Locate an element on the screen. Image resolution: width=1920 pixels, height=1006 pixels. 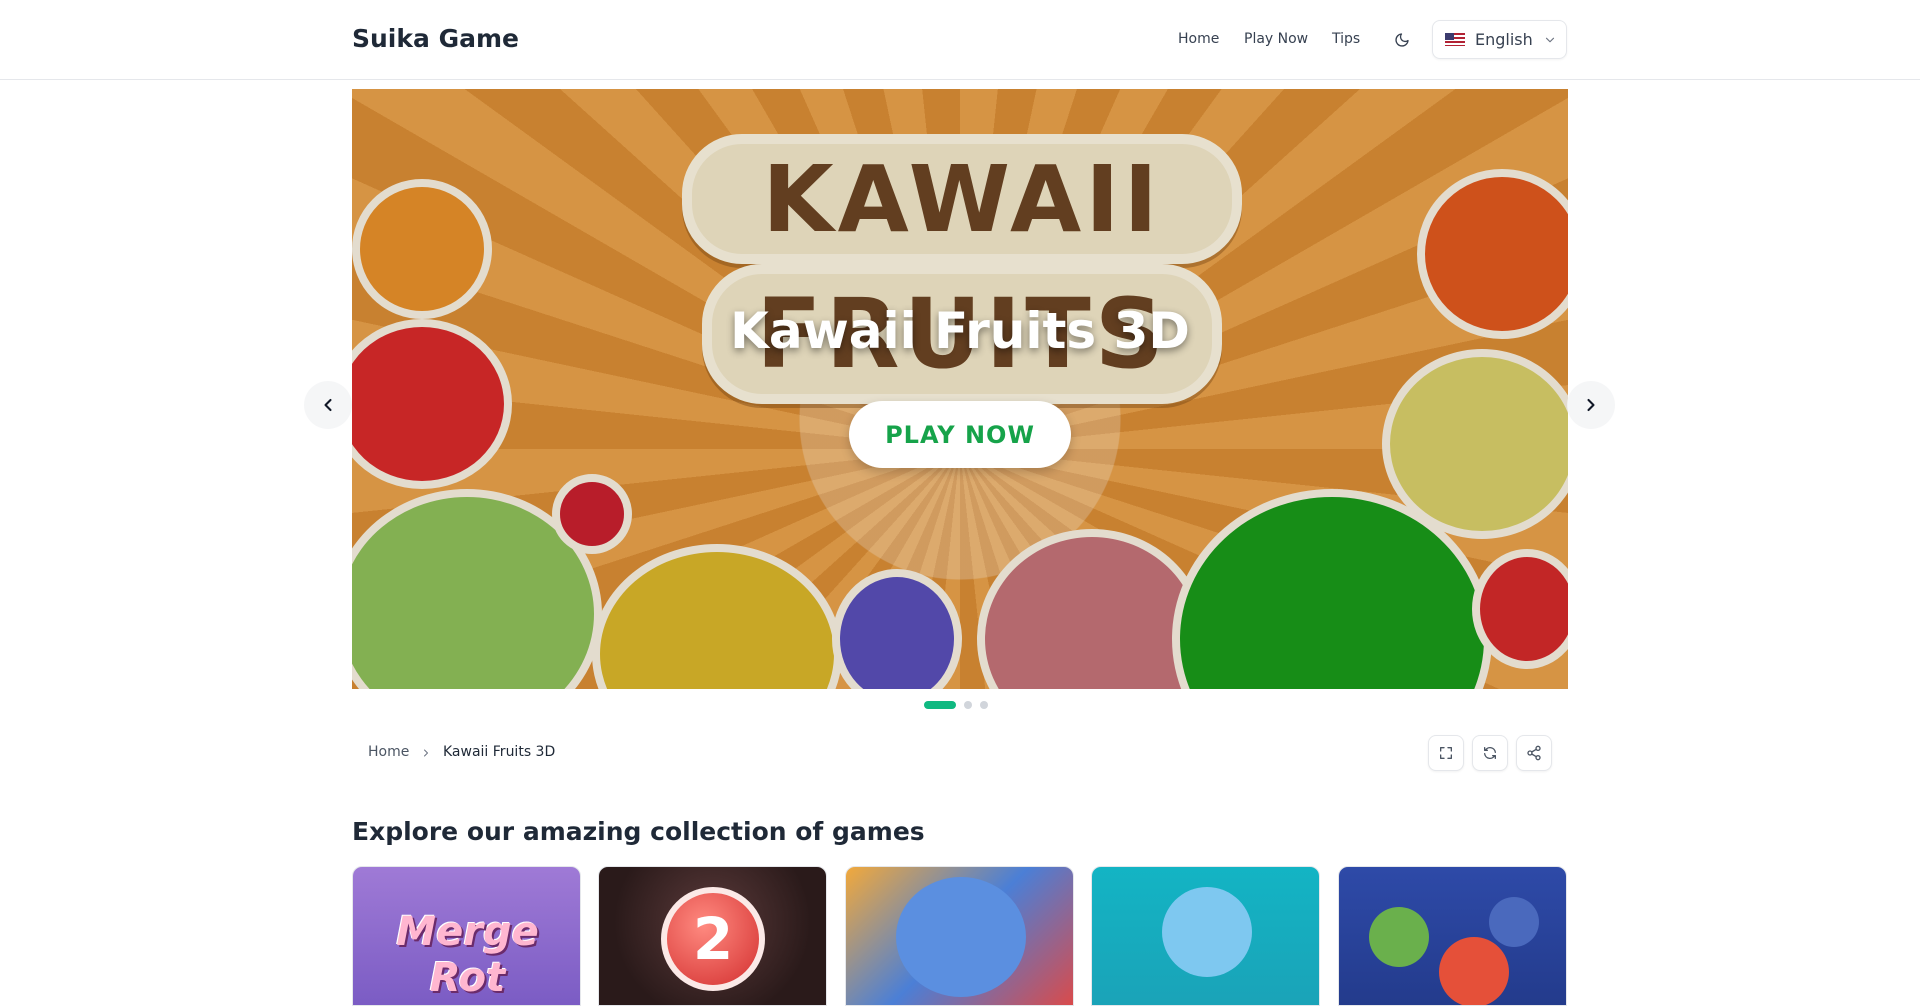
language-label: English is located at coordinates (1504, 39).